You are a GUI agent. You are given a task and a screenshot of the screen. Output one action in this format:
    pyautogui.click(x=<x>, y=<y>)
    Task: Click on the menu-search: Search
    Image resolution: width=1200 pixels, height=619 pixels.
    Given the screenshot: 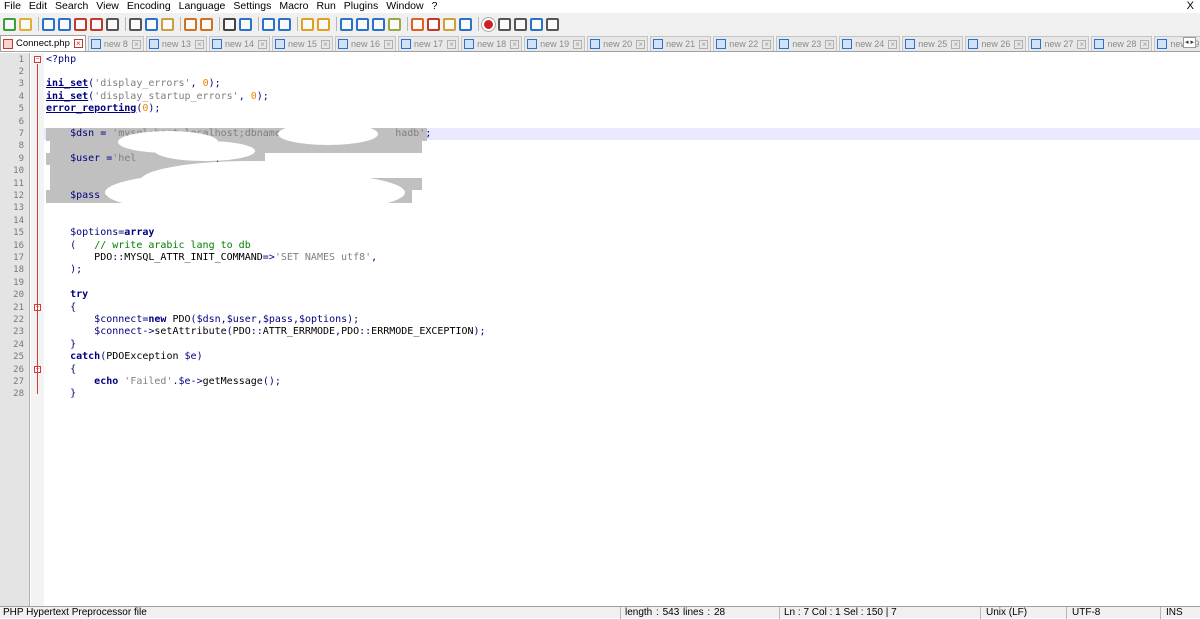 What is the action you would take?
    pyautogui.click(x=71, y=6)
    